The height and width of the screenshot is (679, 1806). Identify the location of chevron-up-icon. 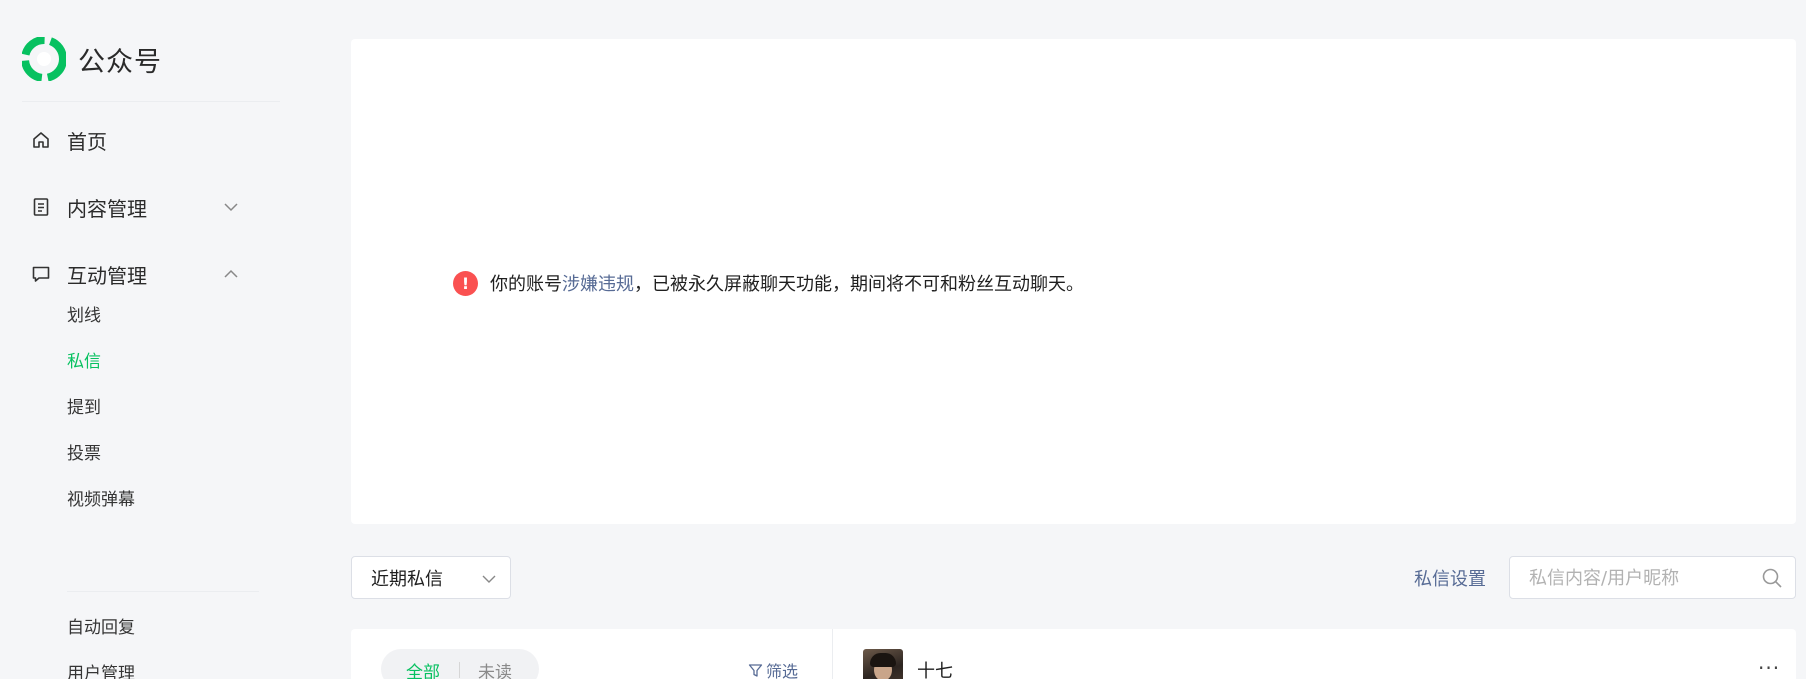
(231, 273).